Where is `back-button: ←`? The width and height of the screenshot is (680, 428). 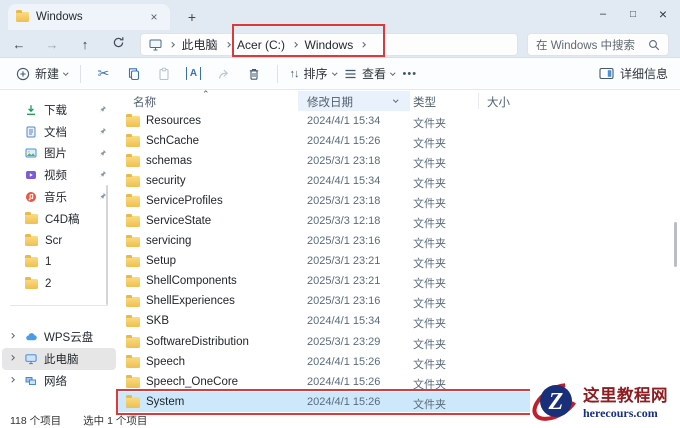
back-button: ← is located at coordinates (19, 44).